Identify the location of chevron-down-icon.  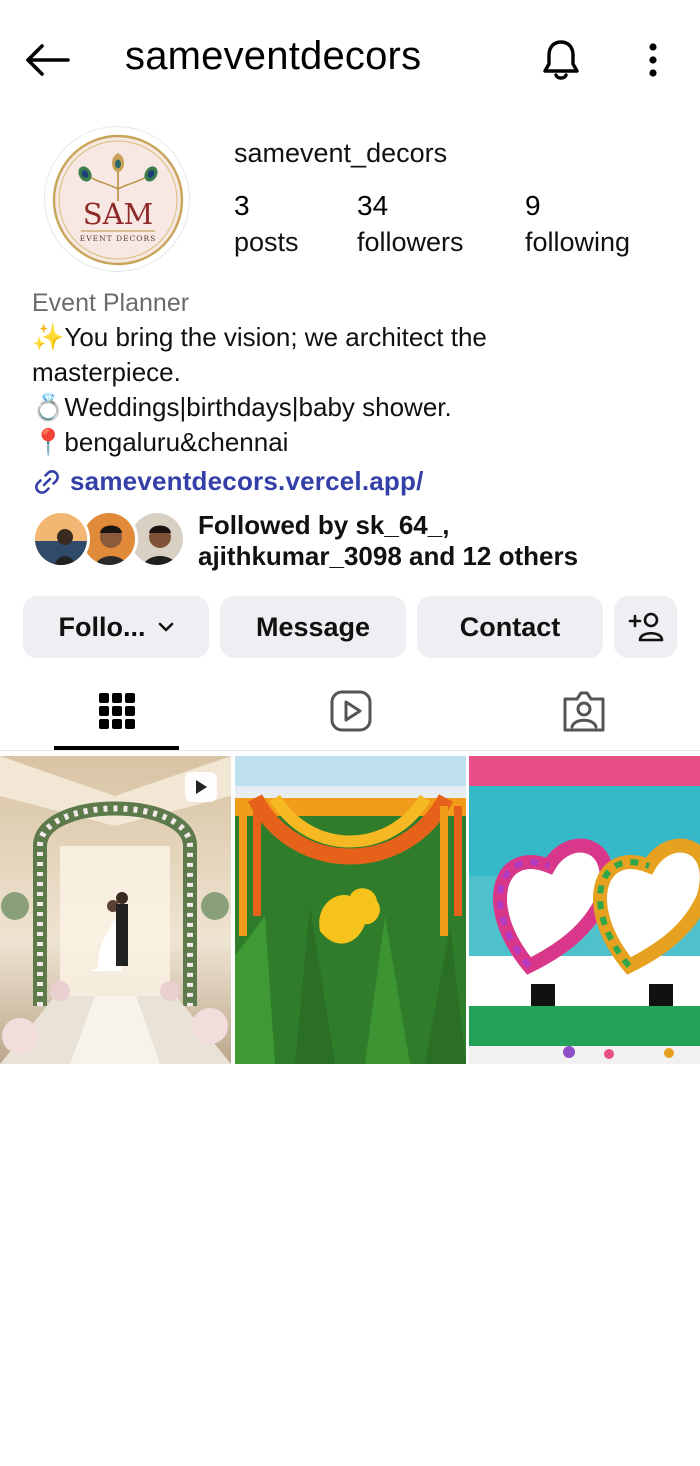
(165, 627).